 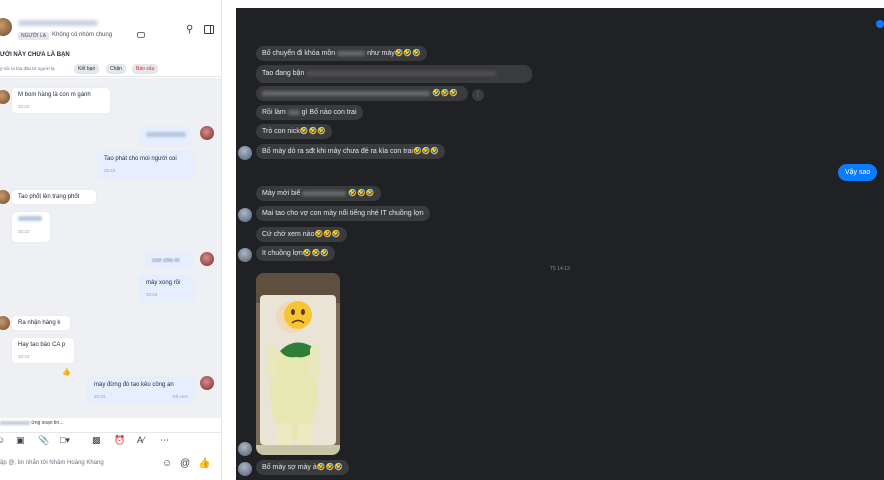 I want to click on message-bubble: Ra nhận hàng k, so click(x=41, y=323).